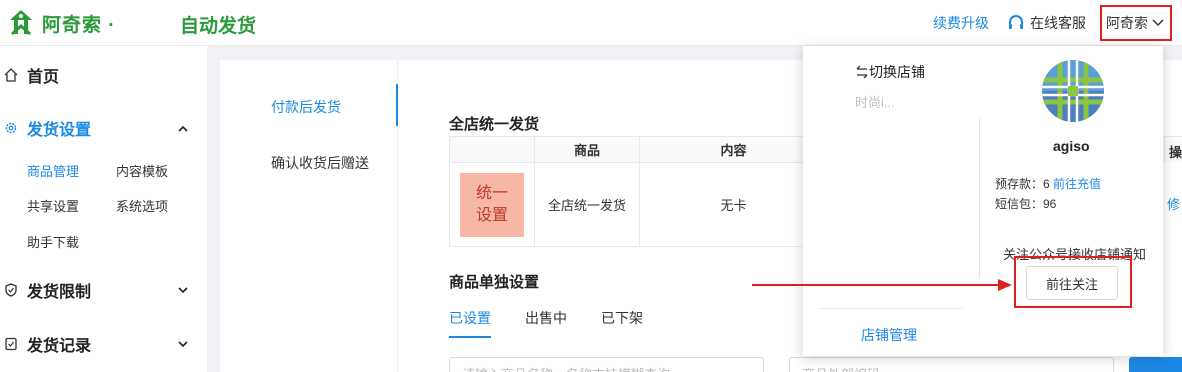 This screenshot has width=1182, height=372. I want to click on tab-off-shelf: 已下架, so click(622, 323).